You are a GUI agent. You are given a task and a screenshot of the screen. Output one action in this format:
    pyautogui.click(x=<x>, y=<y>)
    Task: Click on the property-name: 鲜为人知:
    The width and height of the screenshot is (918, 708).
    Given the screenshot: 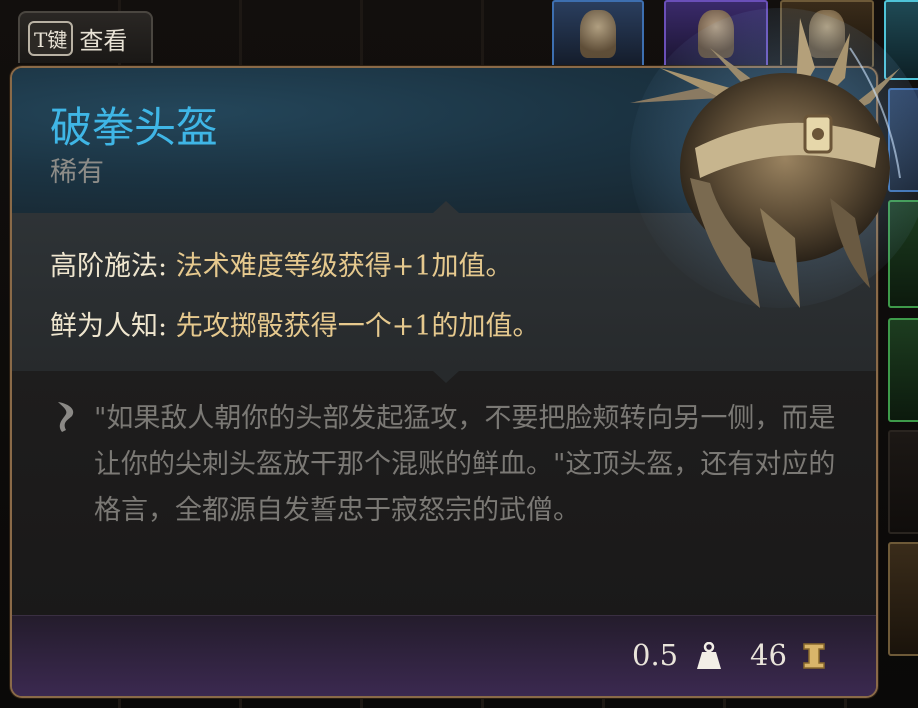 What is the action you would take?
    pyautogui.click(x=109, y=326)
    